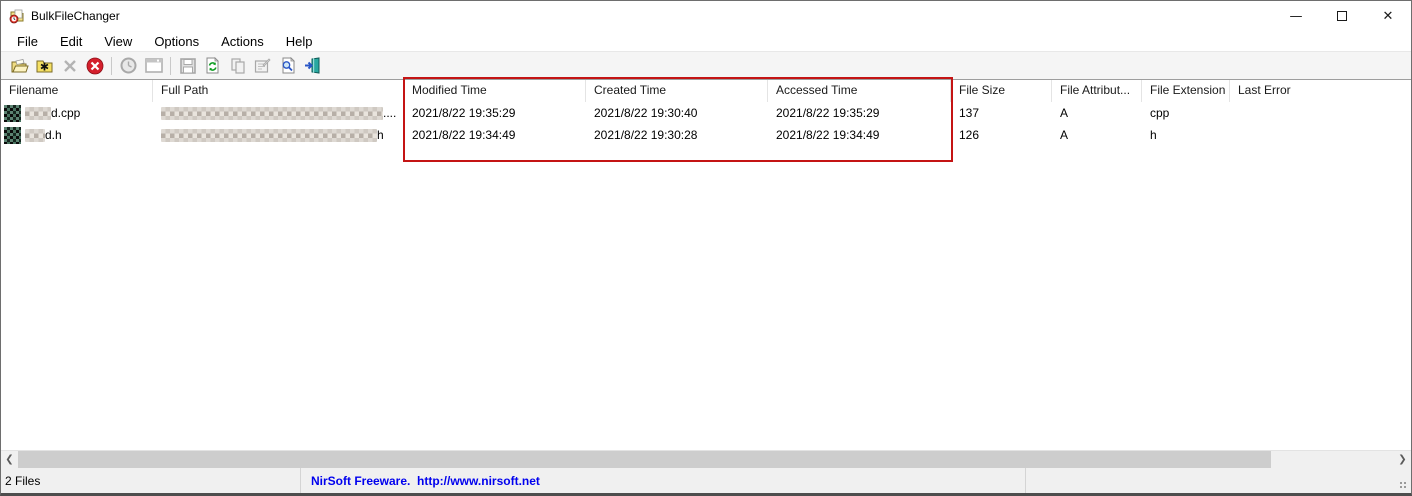 This screenshot has width=1412, height=496. What do you see at coordinates (828, 135) in the screenshot?
I see `accessed-time: 2021/8/22 19:34:49` at bounding box center [828, 135].